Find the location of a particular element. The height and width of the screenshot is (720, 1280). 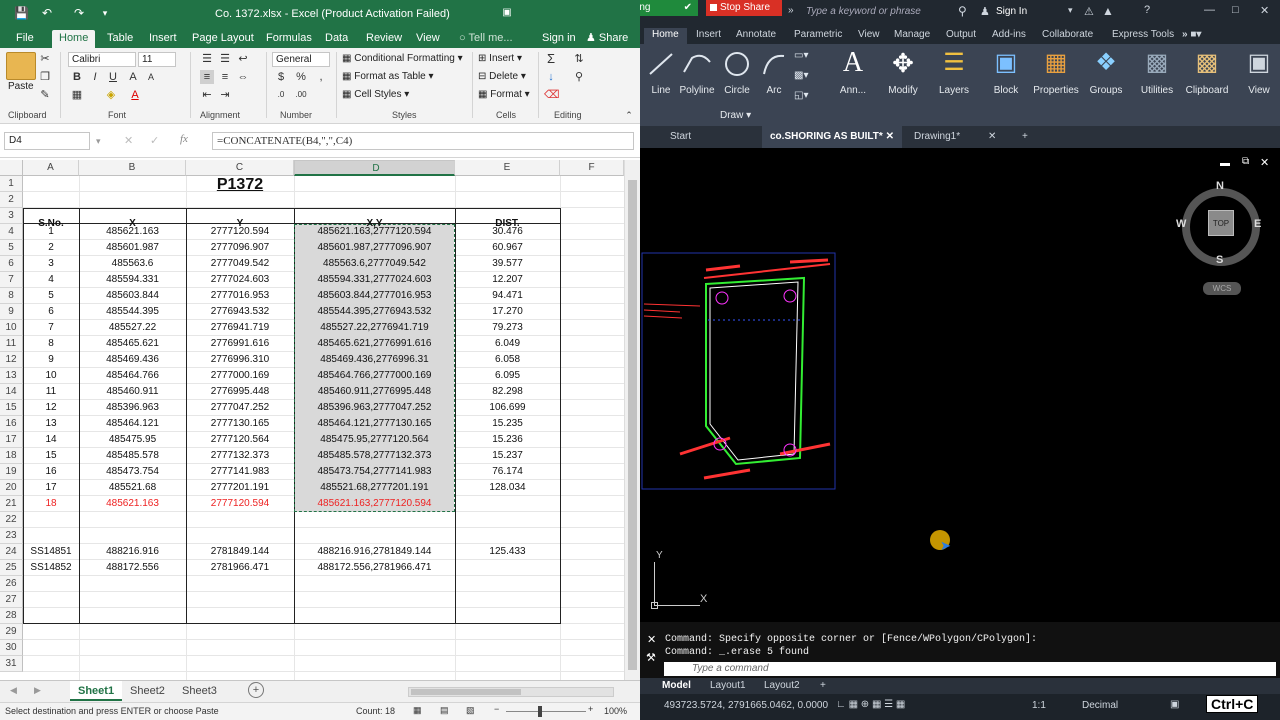

increase-decimal-icon: .0 is located at coordinates (281, 95).